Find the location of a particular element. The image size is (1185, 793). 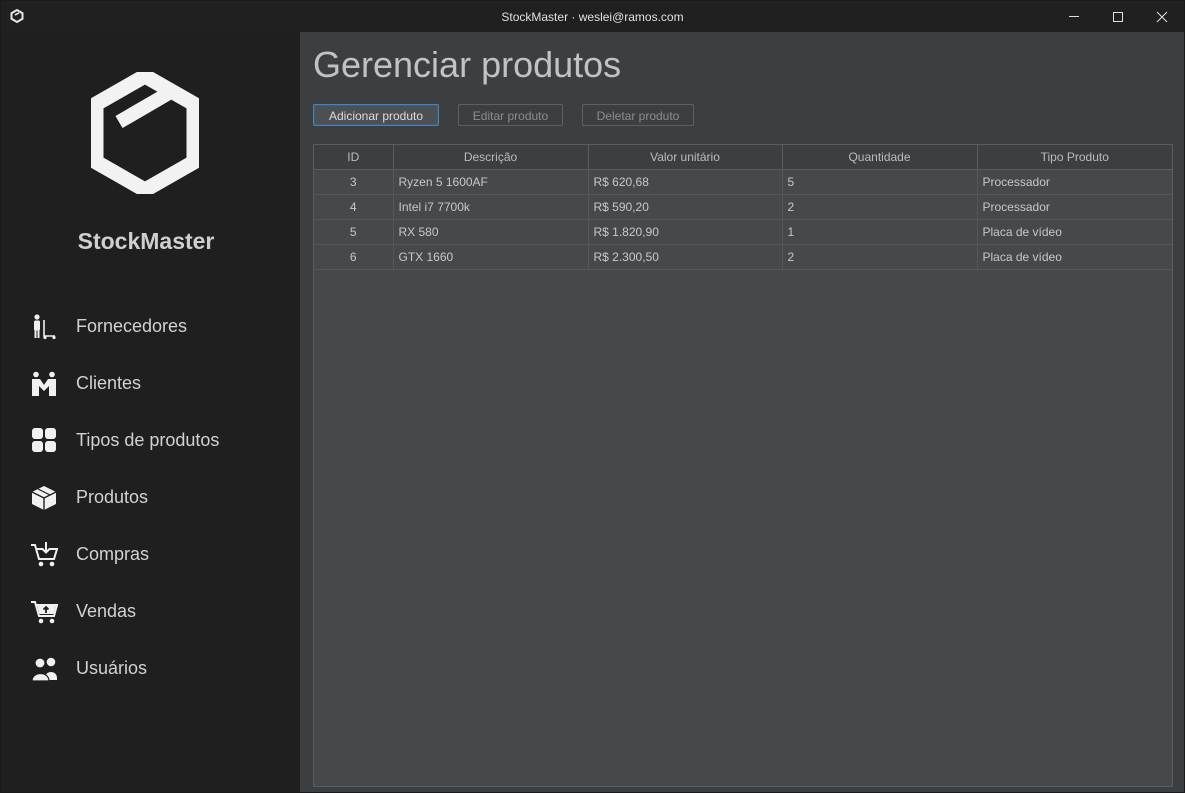

table-row: 6 GTX 1660 R$ 2.300,50 2 Placa de vídeo is located at coordinates (743, 257).